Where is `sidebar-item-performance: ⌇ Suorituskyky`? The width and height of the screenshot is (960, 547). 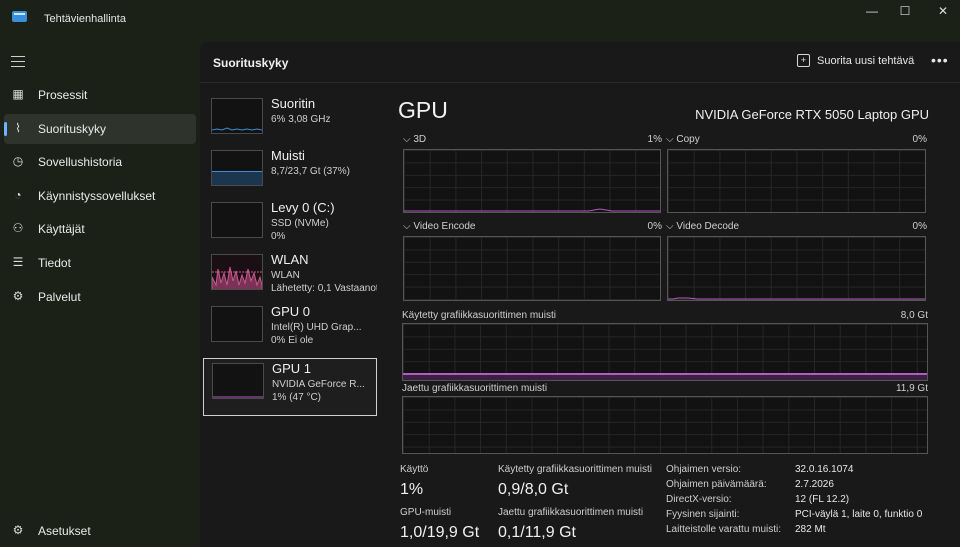 sidebar-item-performance: ⌇ Suorituskyky is located at coordinates (100, 129).